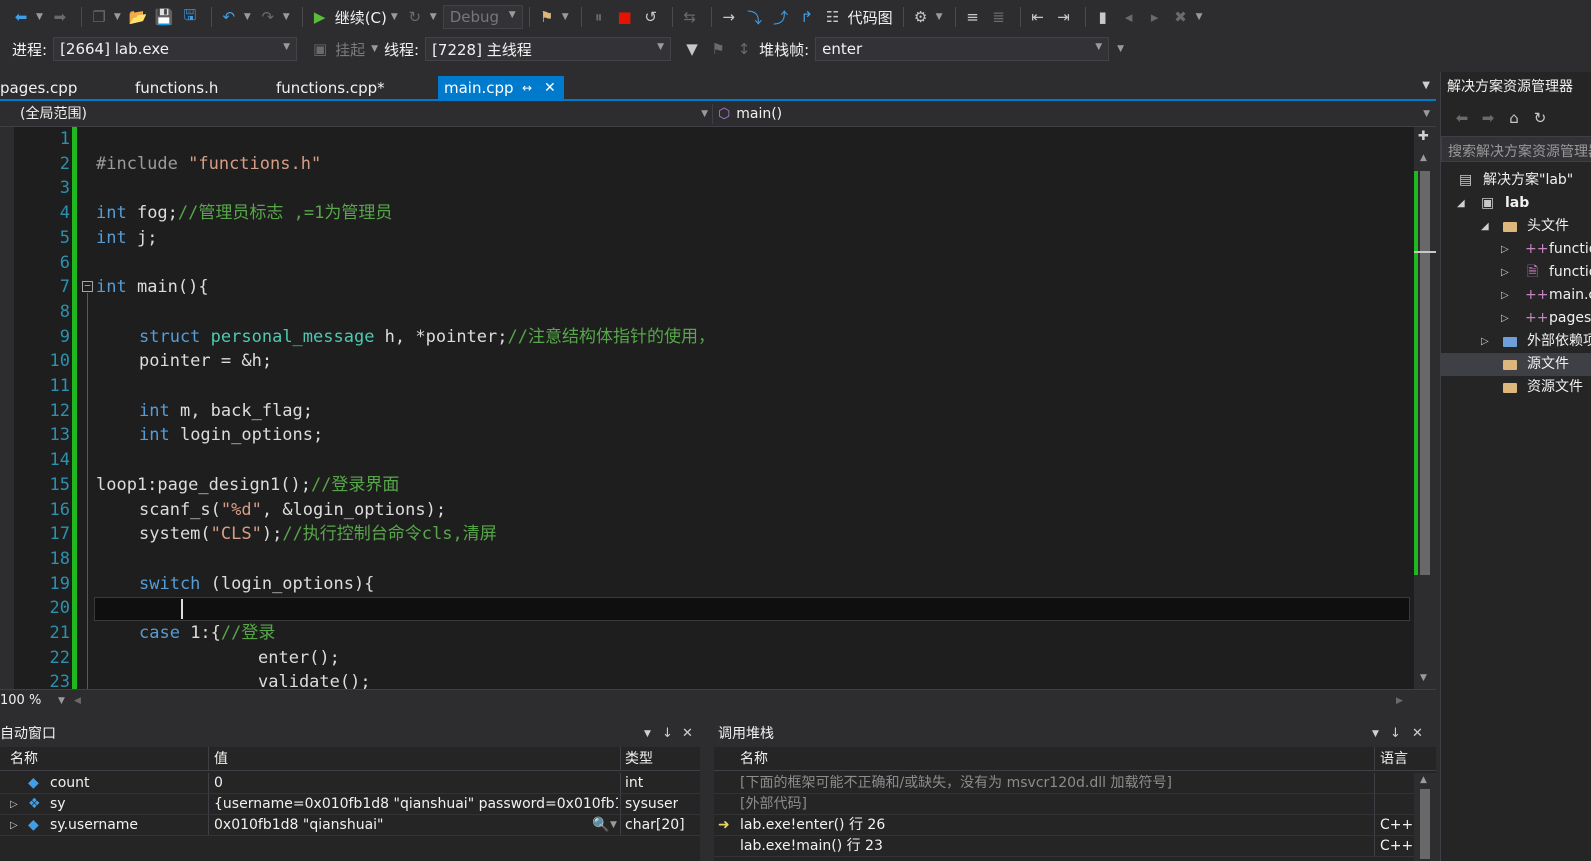  What do you see at coordinates (7, 408) in the screenshot?
I see `indicator-margin` at bounding box center [7, 408].